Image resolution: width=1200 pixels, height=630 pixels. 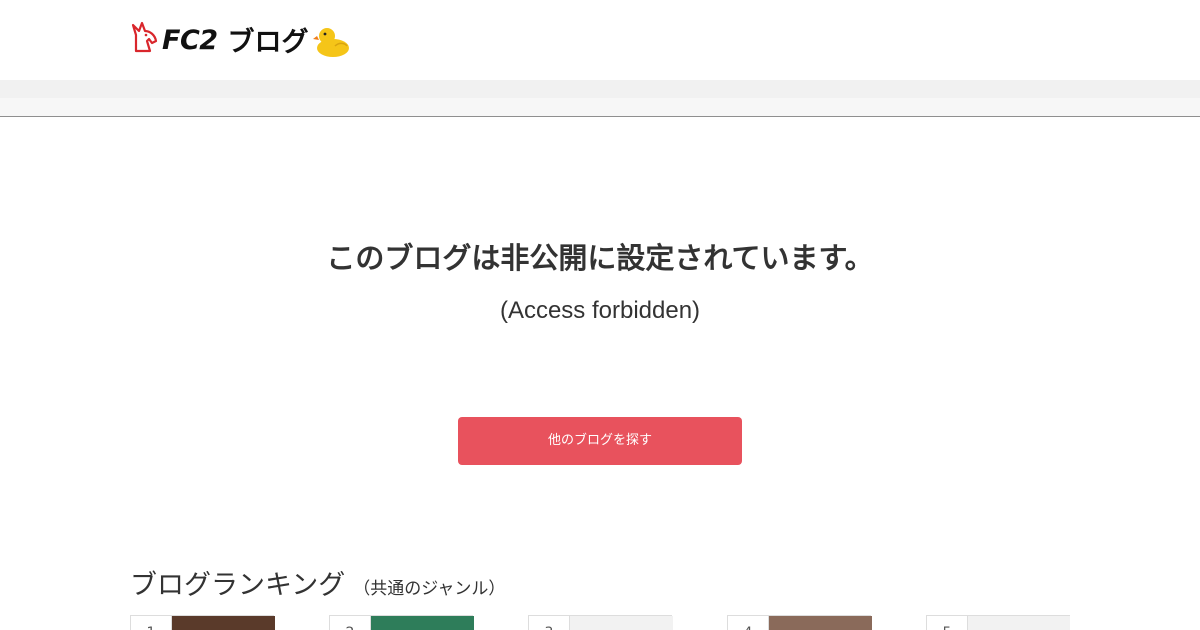 I want to click on logo-fc2-text: FC2, so click(x=190, y=40).